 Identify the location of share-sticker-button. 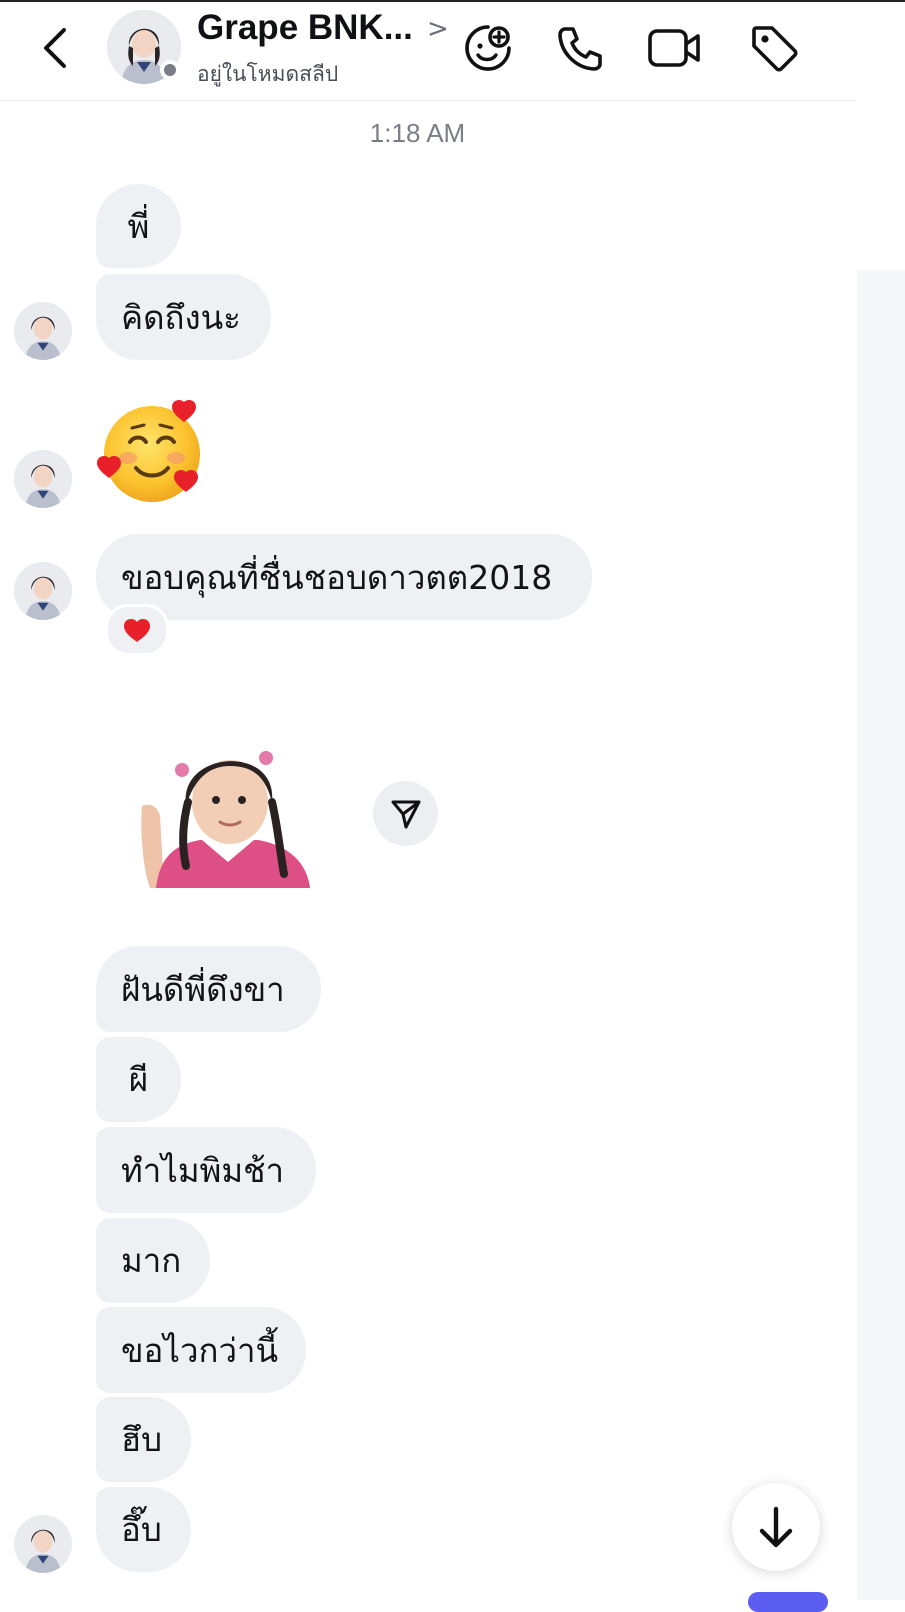
(405, 813).